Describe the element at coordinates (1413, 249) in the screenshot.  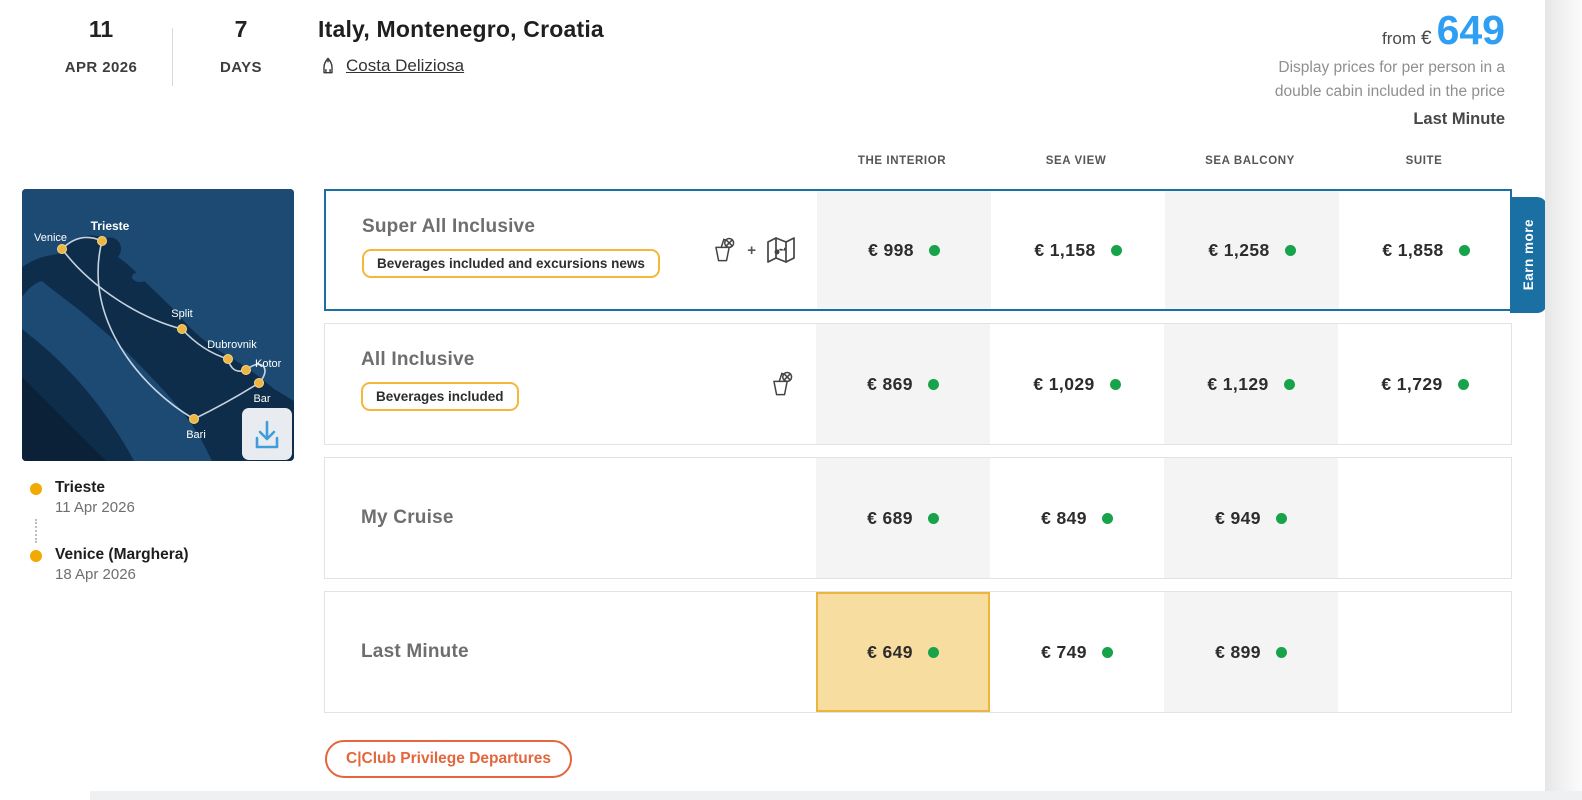
I see `price-value: € 1,858` at that location.